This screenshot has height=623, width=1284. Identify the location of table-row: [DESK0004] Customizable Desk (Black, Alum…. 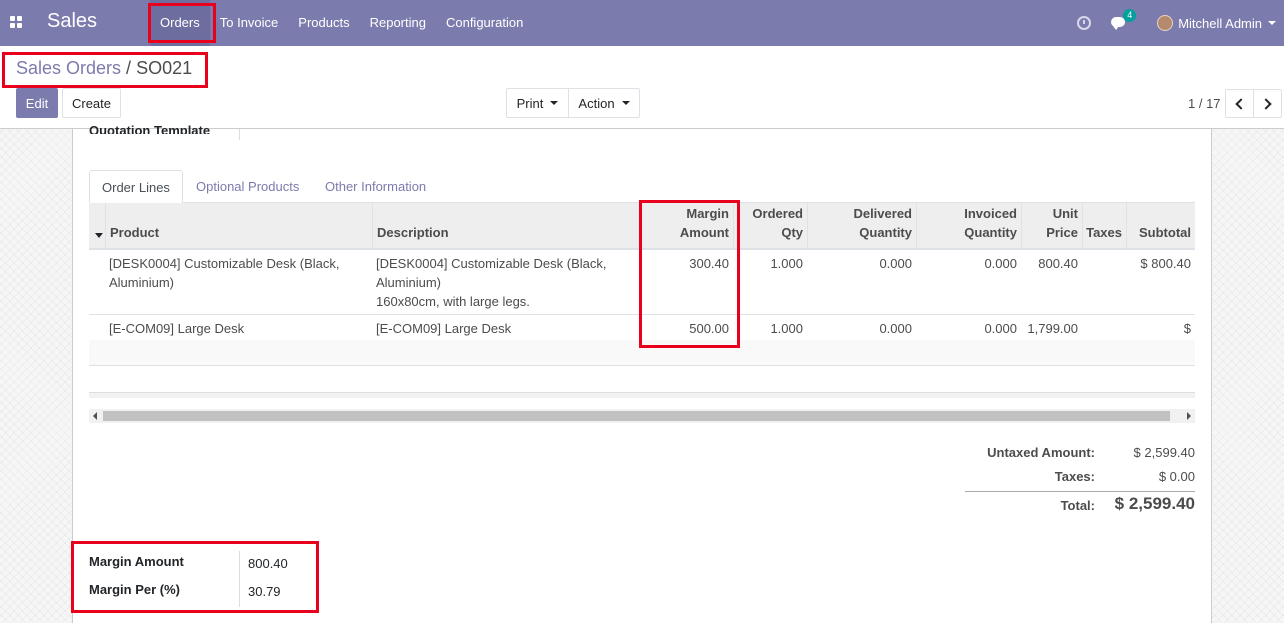
(642, 282).